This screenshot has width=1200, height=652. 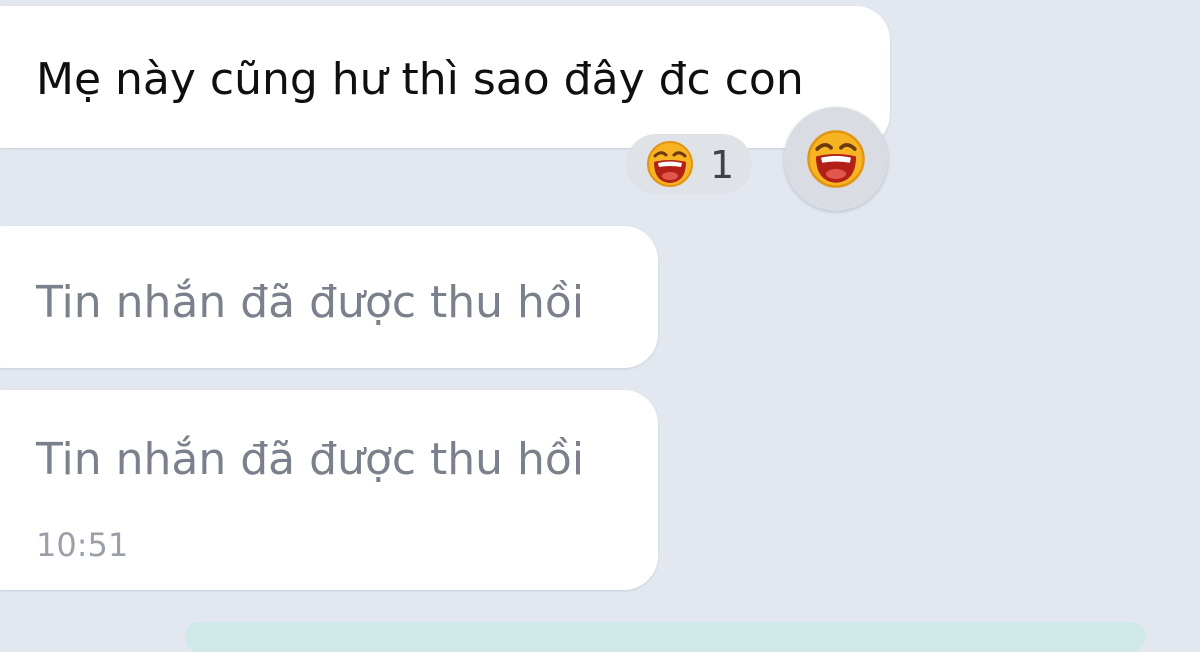 I want to click on recalled-message-bubble: Tin nhắn đã được thu hồi, so click(x=329, y=297).